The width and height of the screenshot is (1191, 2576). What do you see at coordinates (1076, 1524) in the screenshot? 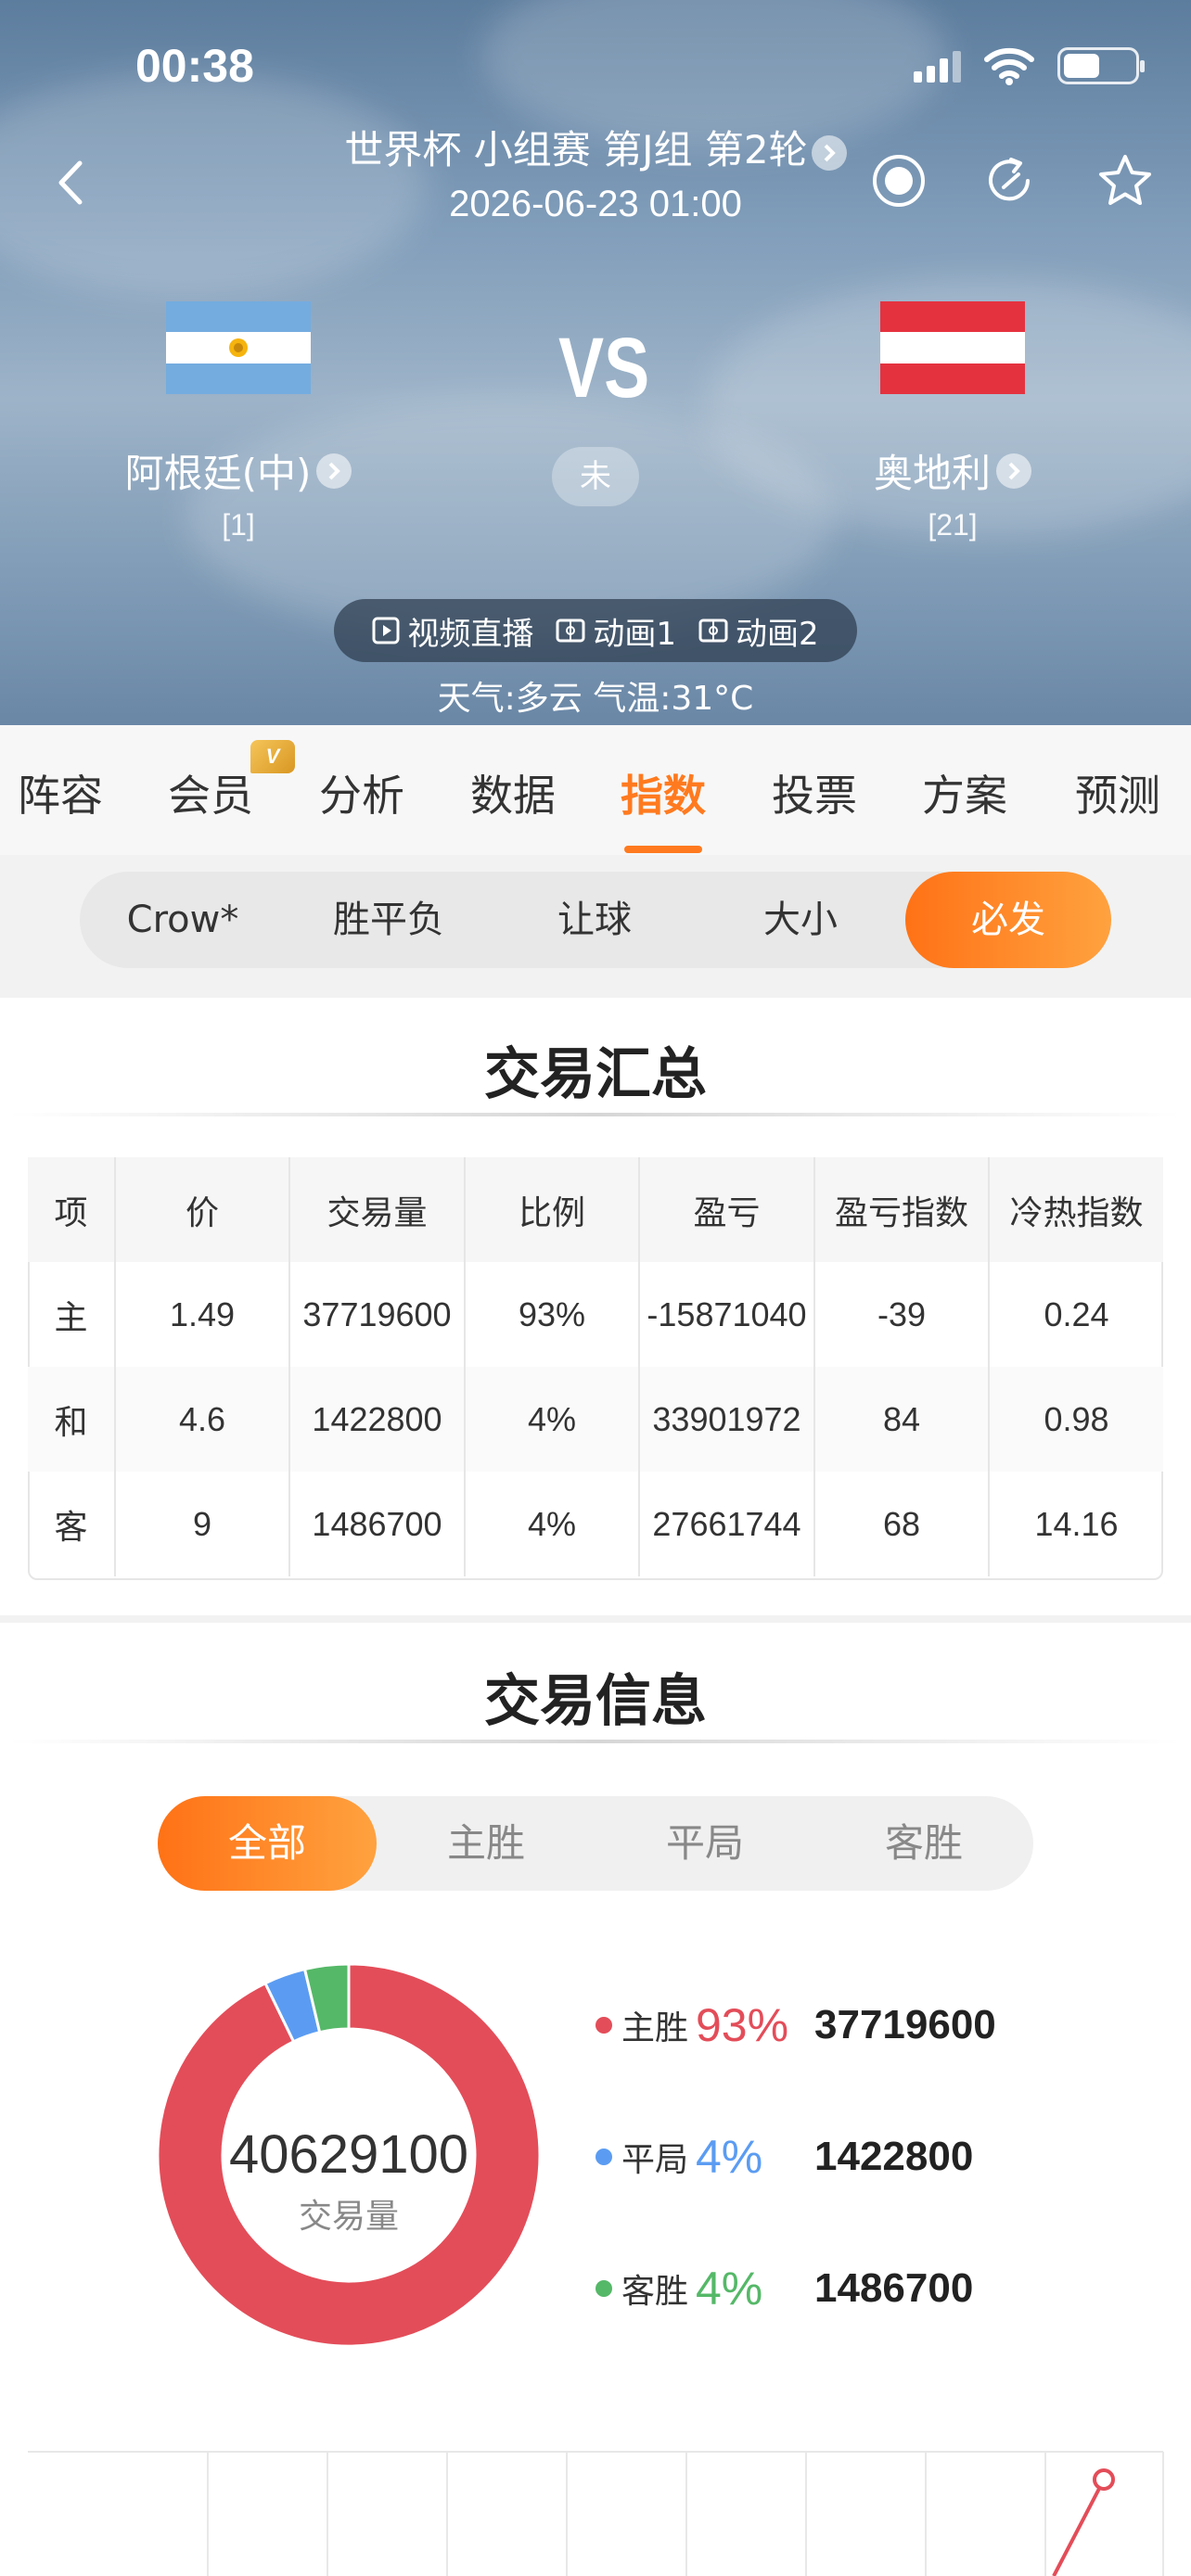
I see `table-cell: 14.16` at bounding box center [1076, 1524].